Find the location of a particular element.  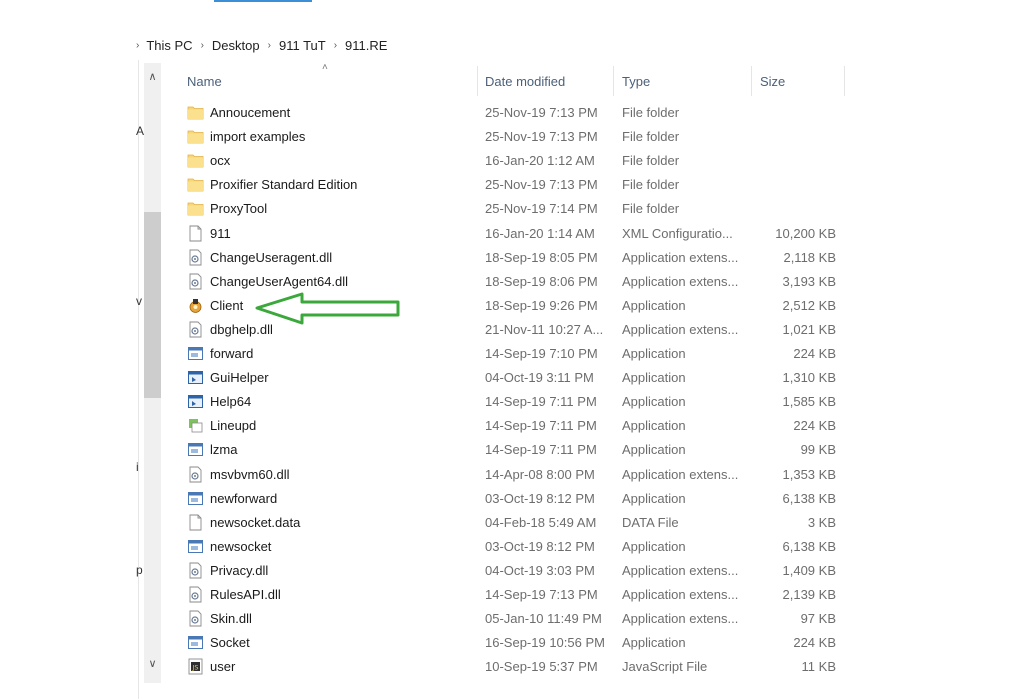

document-icon is located at coordinates (195, 233).